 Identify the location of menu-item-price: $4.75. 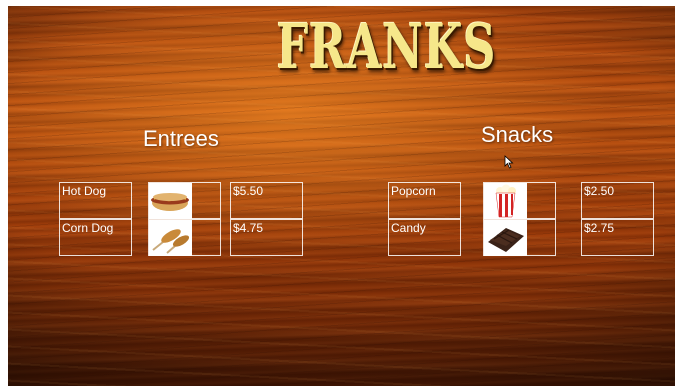
(266, 237).